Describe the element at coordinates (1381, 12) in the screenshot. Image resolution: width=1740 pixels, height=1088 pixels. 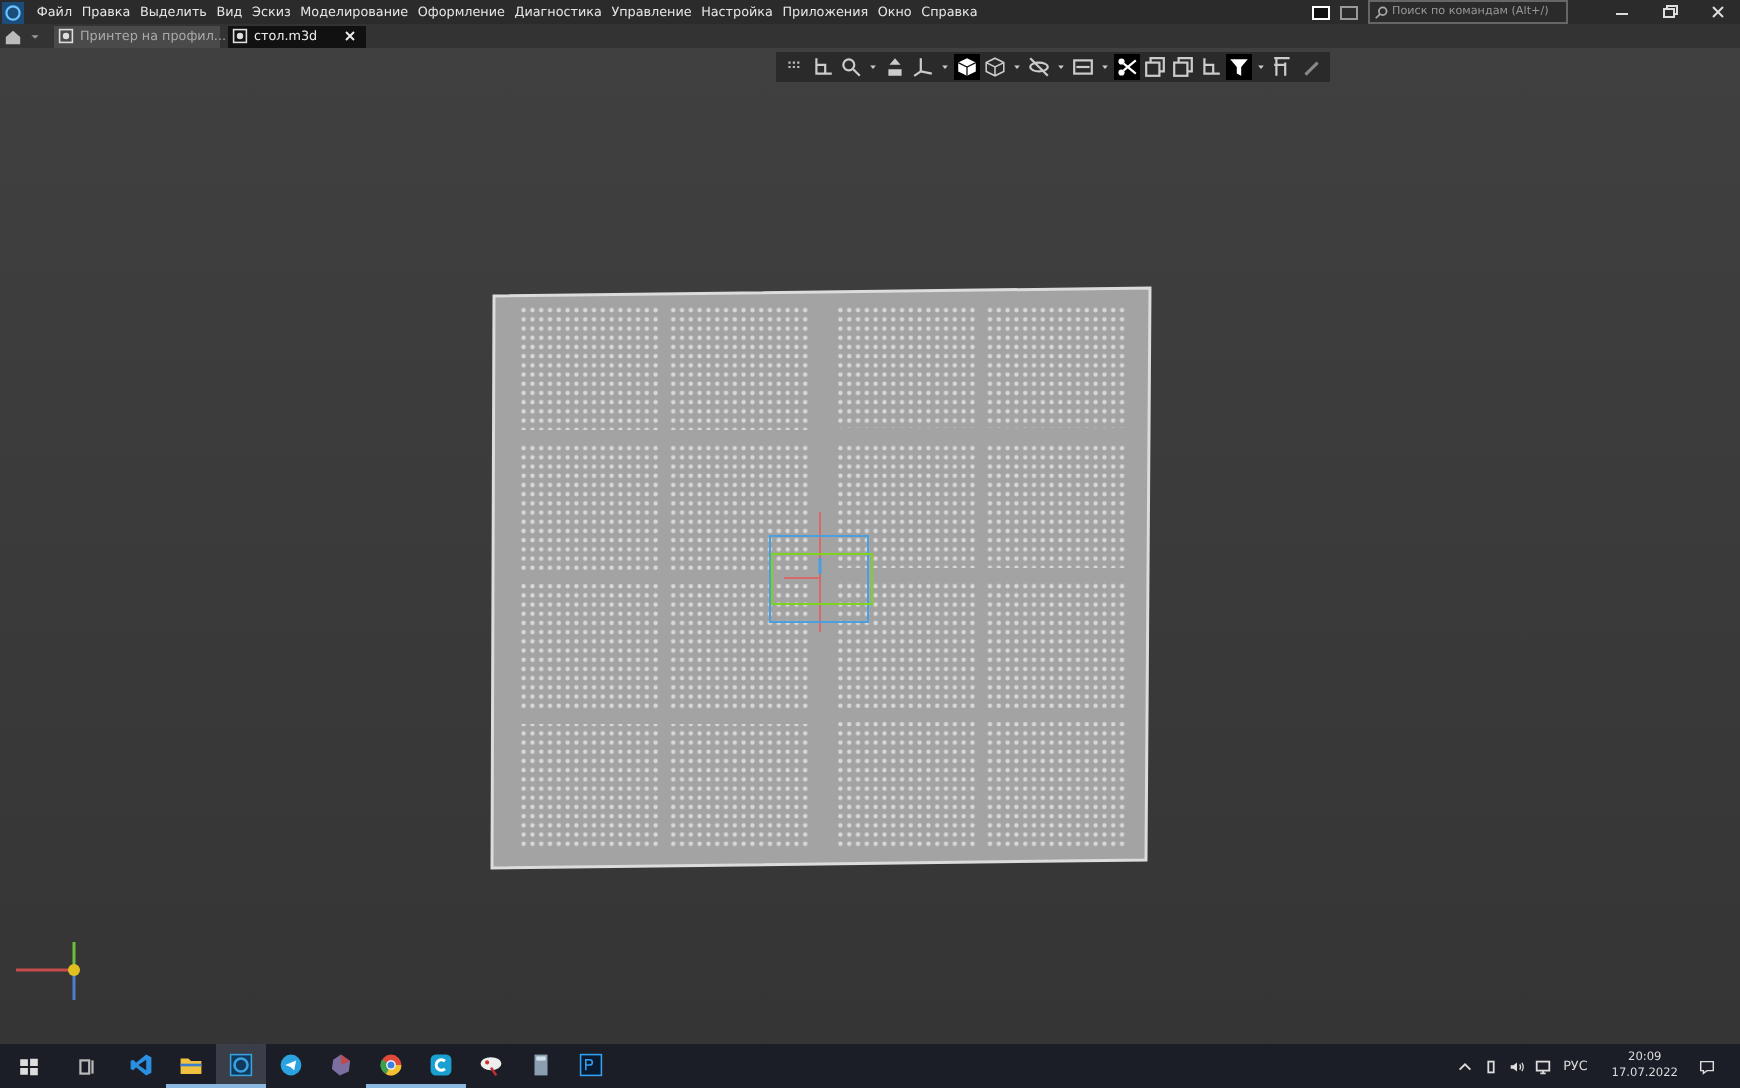
I see `search-icon` at that location.